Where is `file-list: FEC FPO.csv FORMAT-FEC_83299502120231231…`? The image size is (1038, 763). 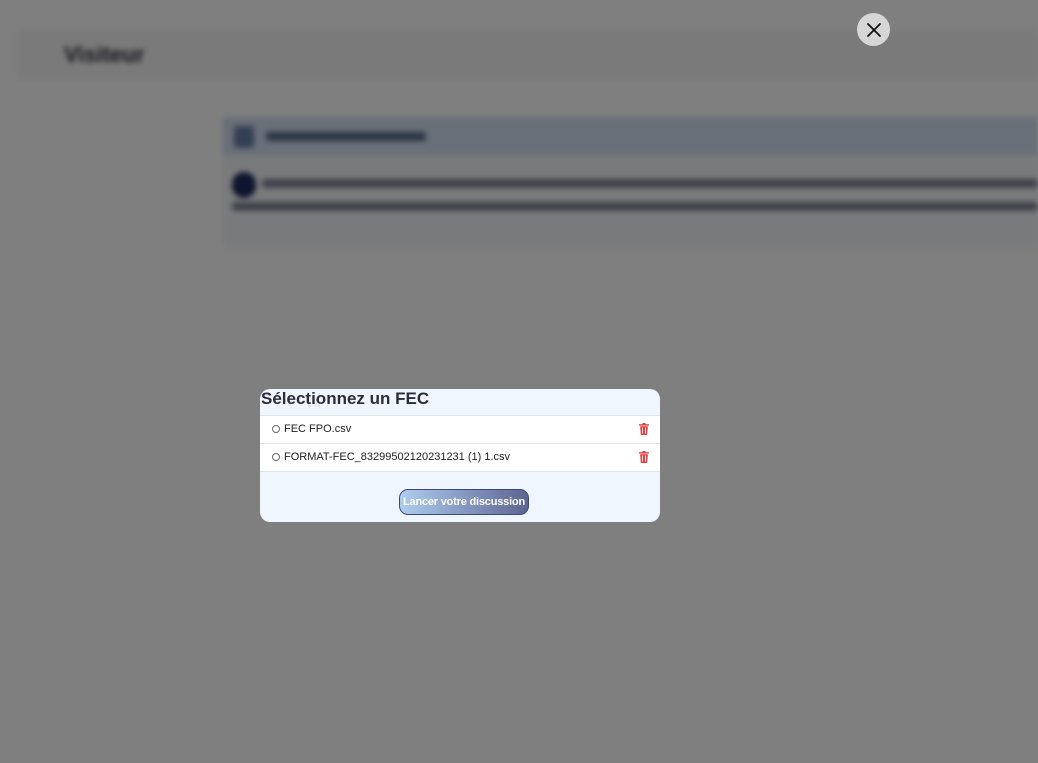
file-list: FEC FPO.csv FORMAT-FEC_83299502120231231… is located at coordinates (460, 443).